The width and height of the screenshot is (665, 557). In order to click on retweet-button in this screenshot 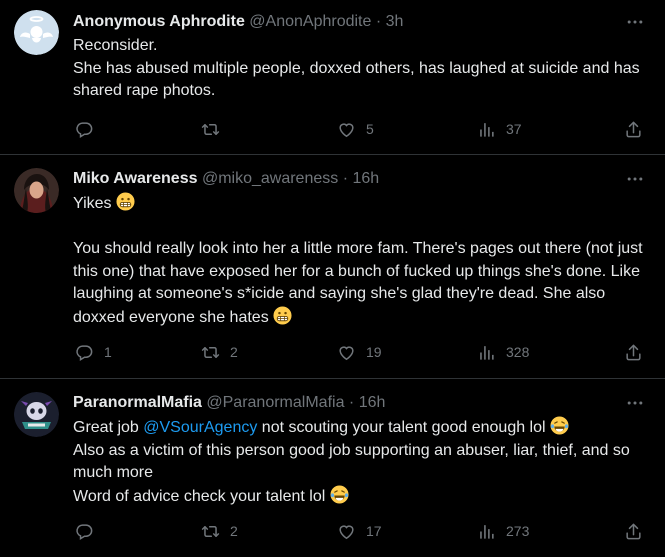, I will do `click(215, 129)`.